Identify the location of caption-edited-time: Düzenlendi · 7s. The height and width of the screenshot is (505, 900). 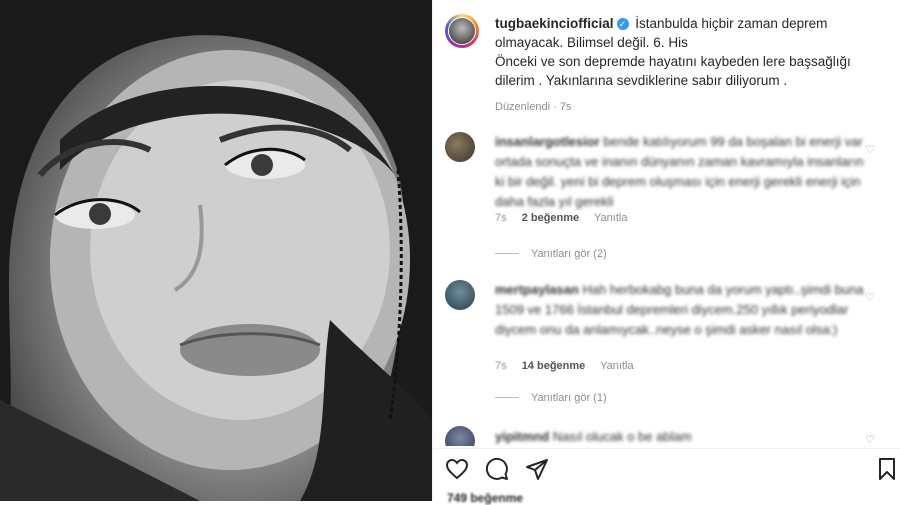
(533, 107).